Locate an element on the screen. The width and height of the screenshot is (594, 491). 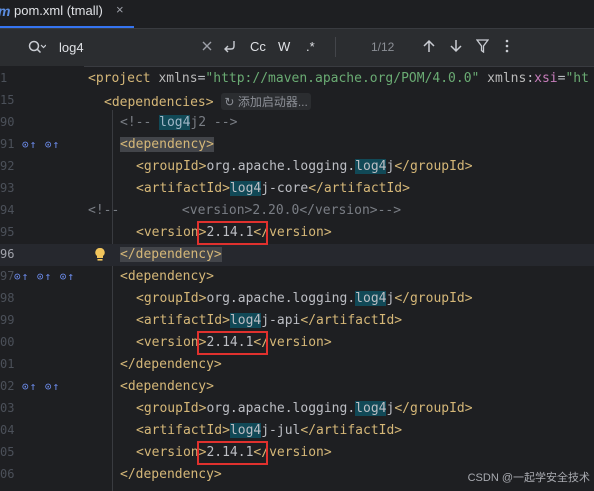
line-number: 02 is located at coordinates (7, 386).